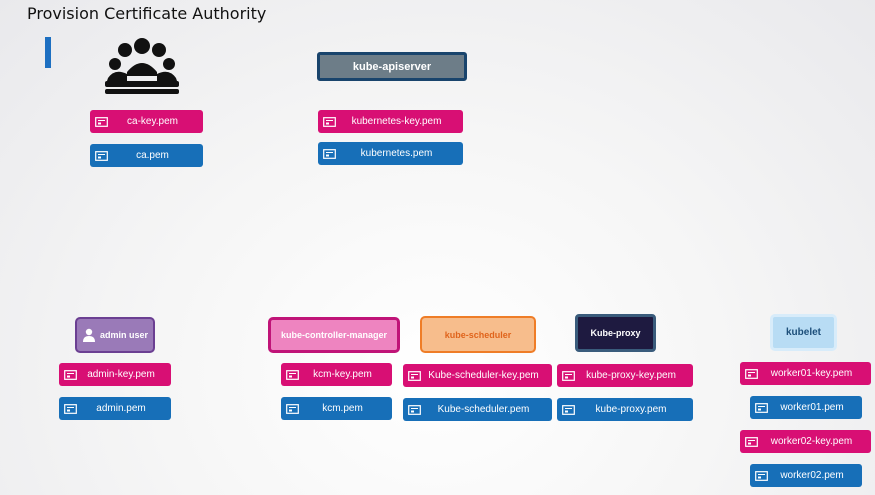  What do you see at coordinates (811, 441) in the screenshot?
I see `pem-label: worker02-key.pem` at bounding box center [811, 441].